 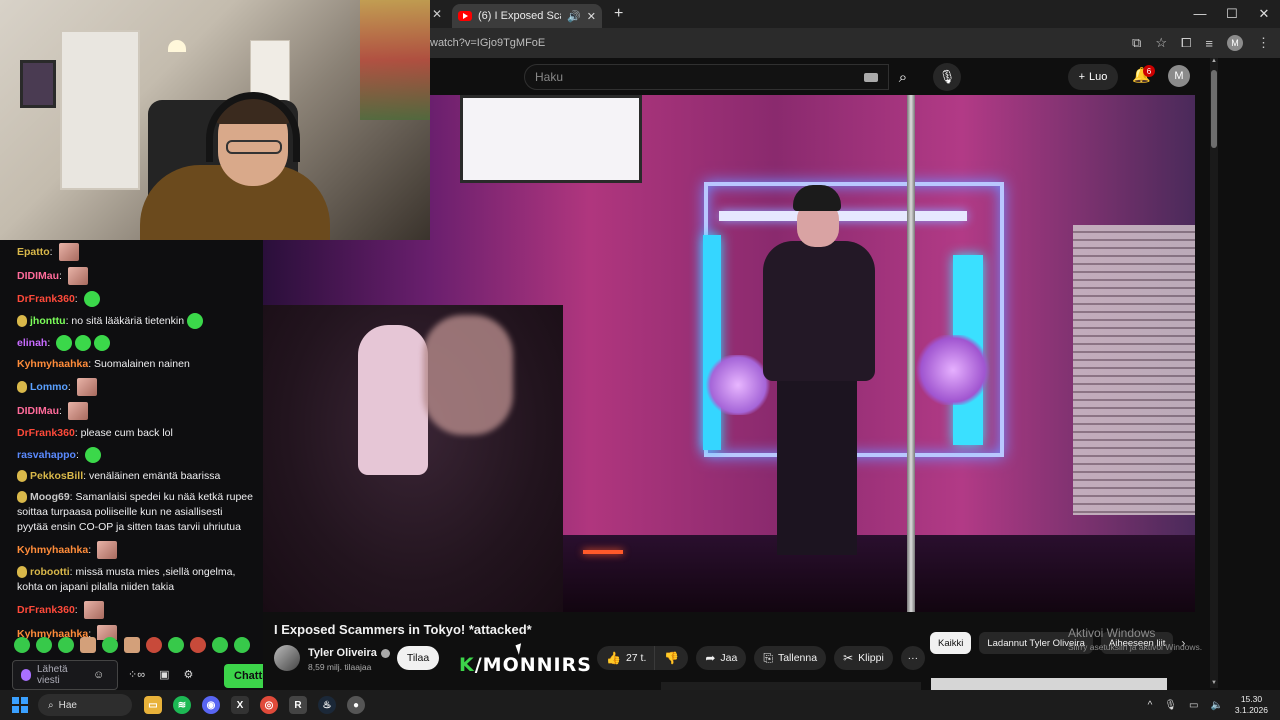 I want to click on youtube-account-avatar: M, so click(x=1179, y=76).